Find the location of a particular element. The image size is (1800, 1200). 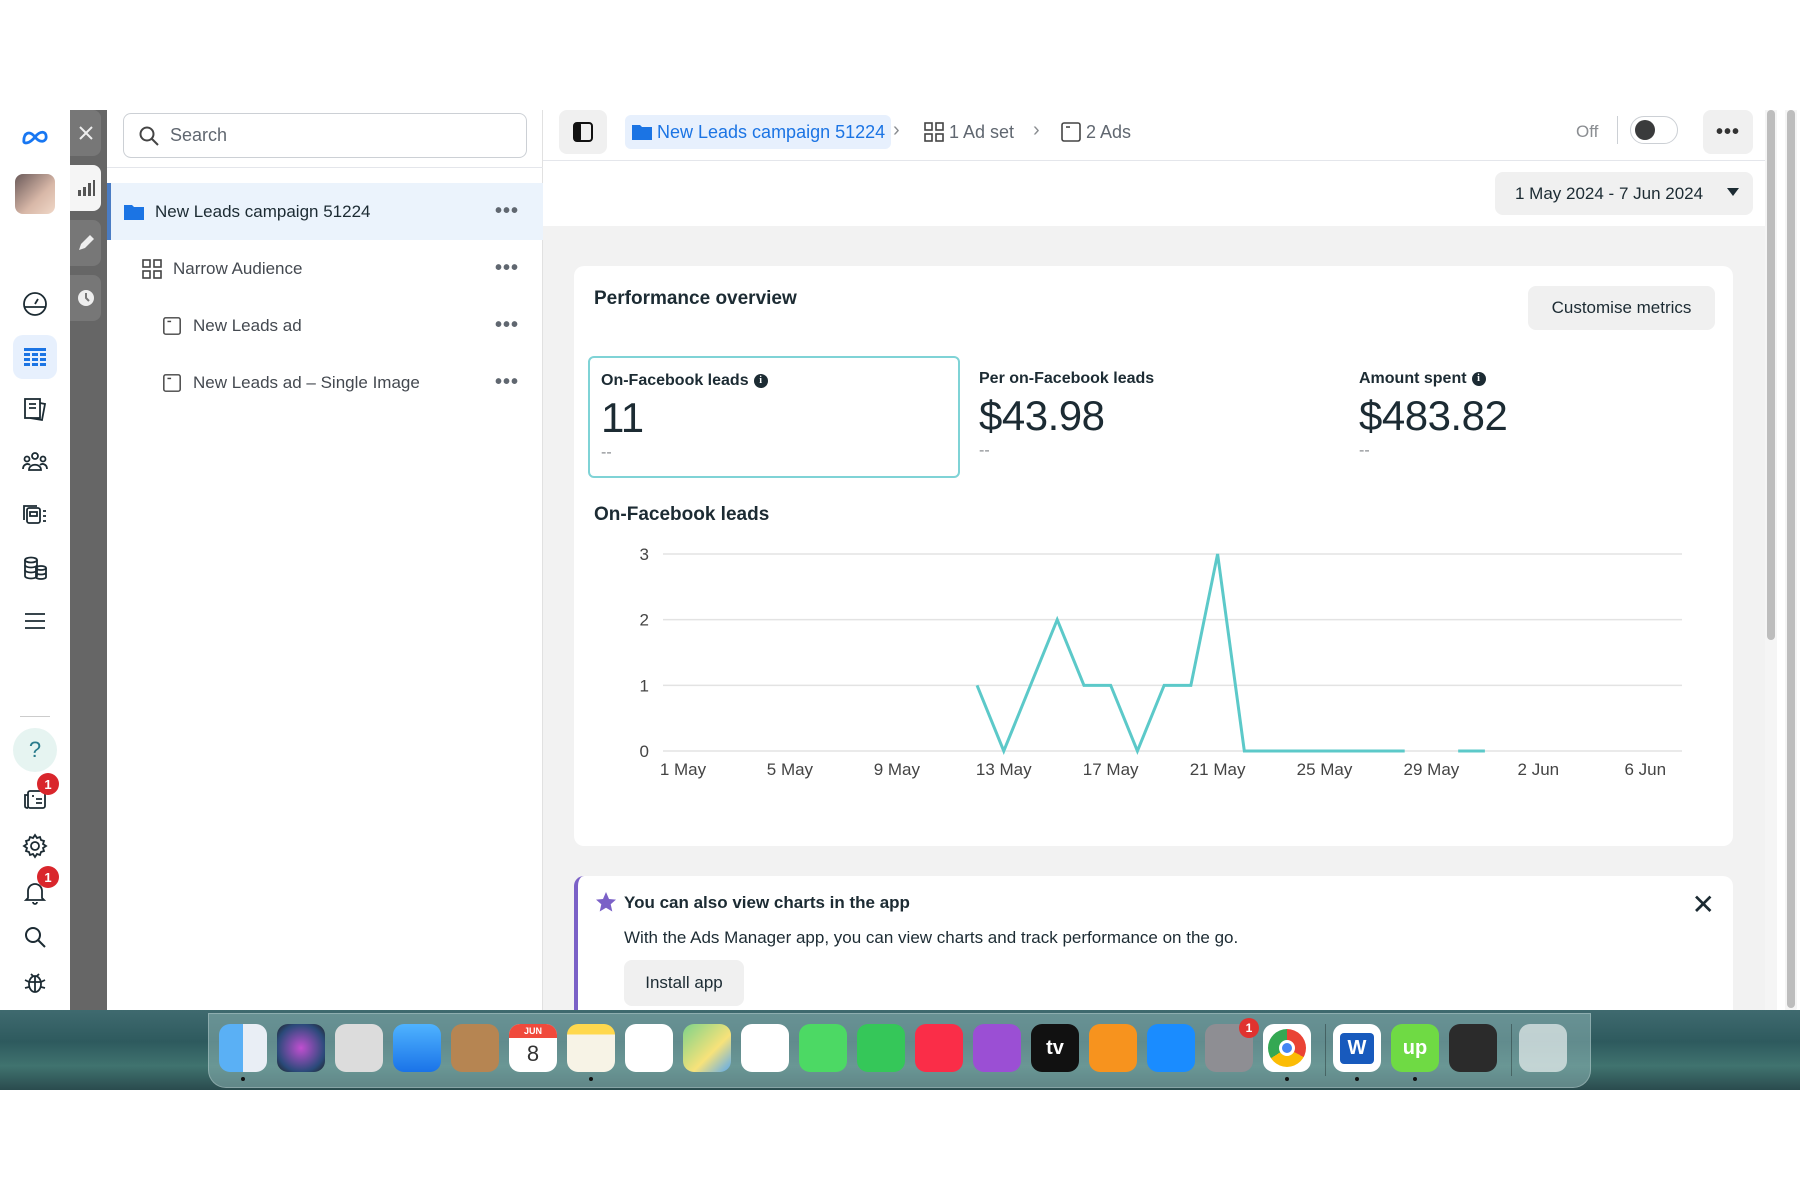

report-bug-icon is located at coordinates (35, 982).